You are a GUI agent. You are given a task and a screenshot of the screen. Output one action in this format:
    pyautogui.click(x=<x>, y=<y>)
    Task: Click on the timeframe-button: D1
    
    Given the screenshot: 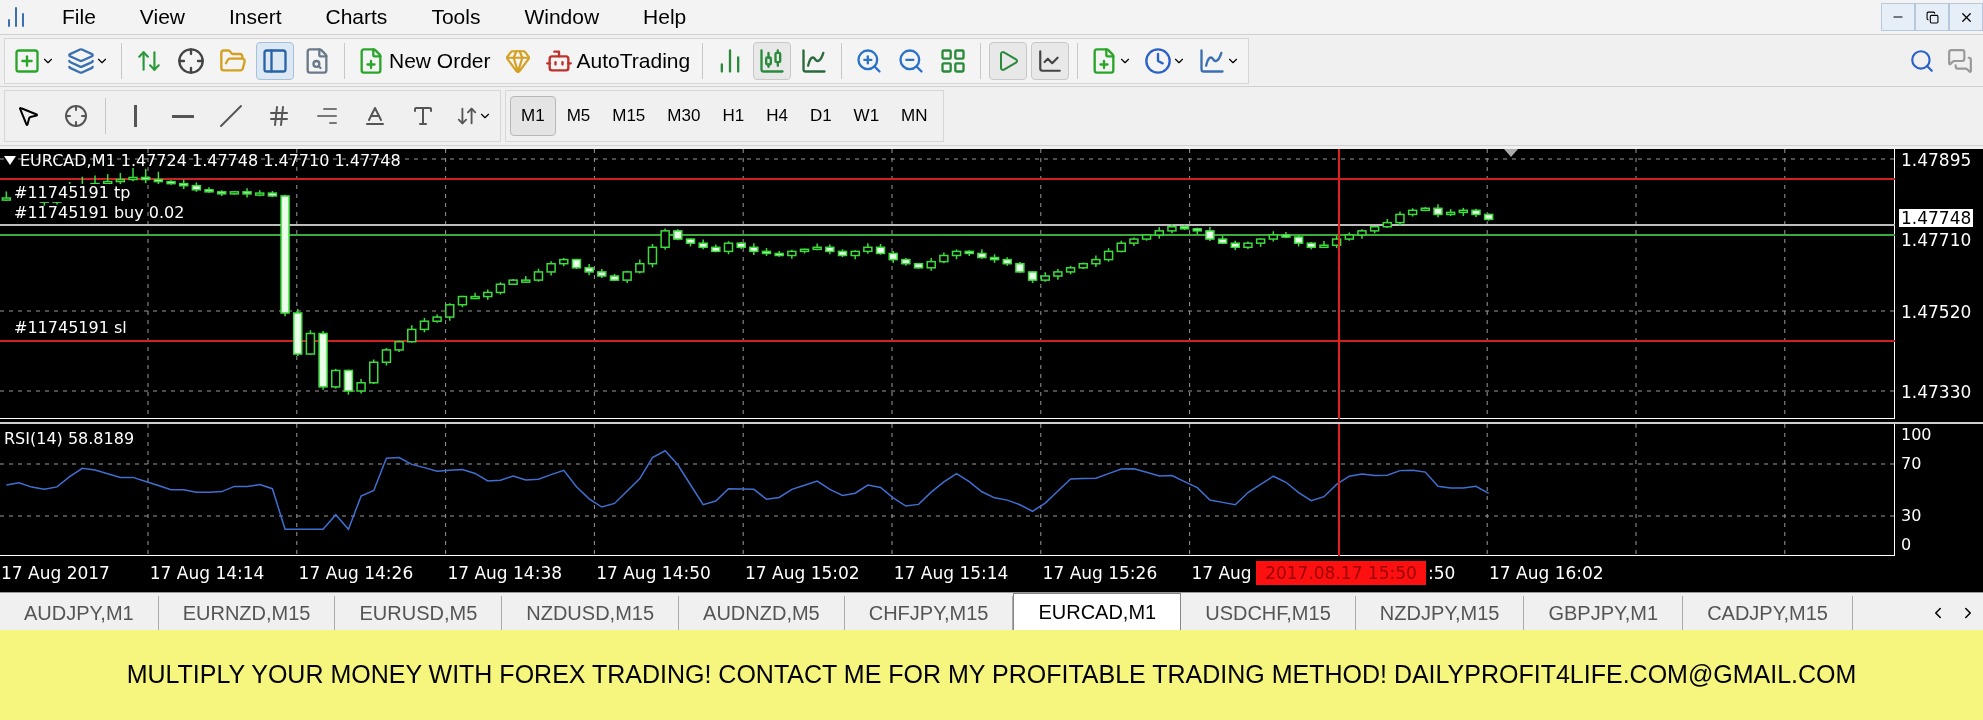 What is the action you would take?
    pyautogui.click(x=820, y=116)
    